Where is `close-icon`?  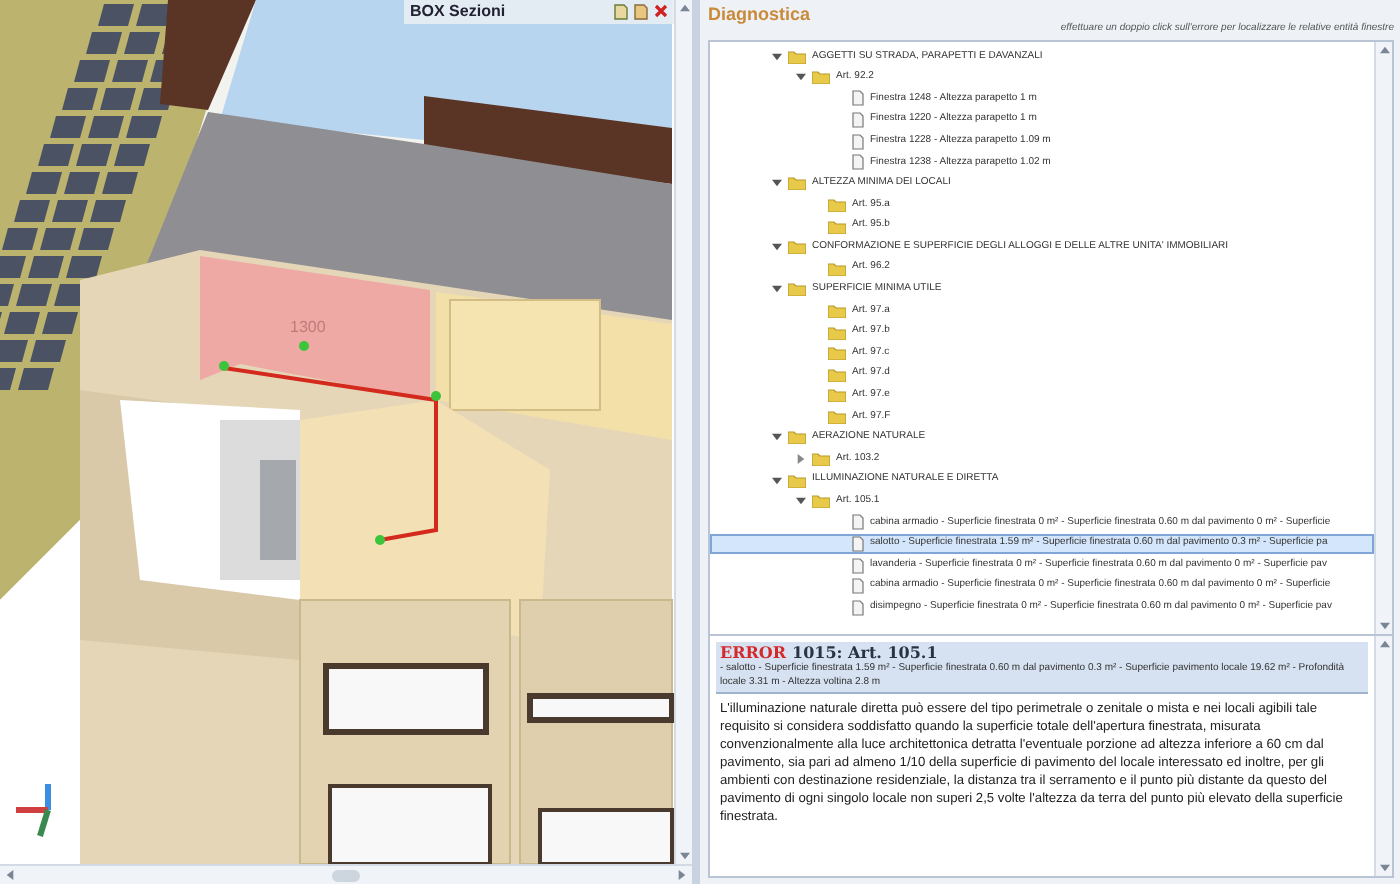 close-icon is located at coordinates (661, 11).